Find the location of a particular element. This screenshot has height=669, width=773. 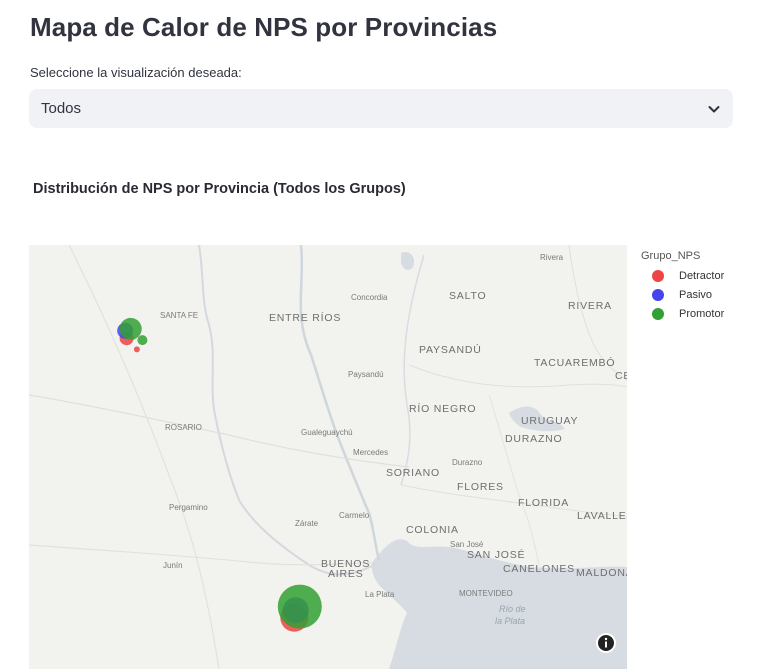

legend-item-pasivo: Pasivo is located at coordinates (682, 294).